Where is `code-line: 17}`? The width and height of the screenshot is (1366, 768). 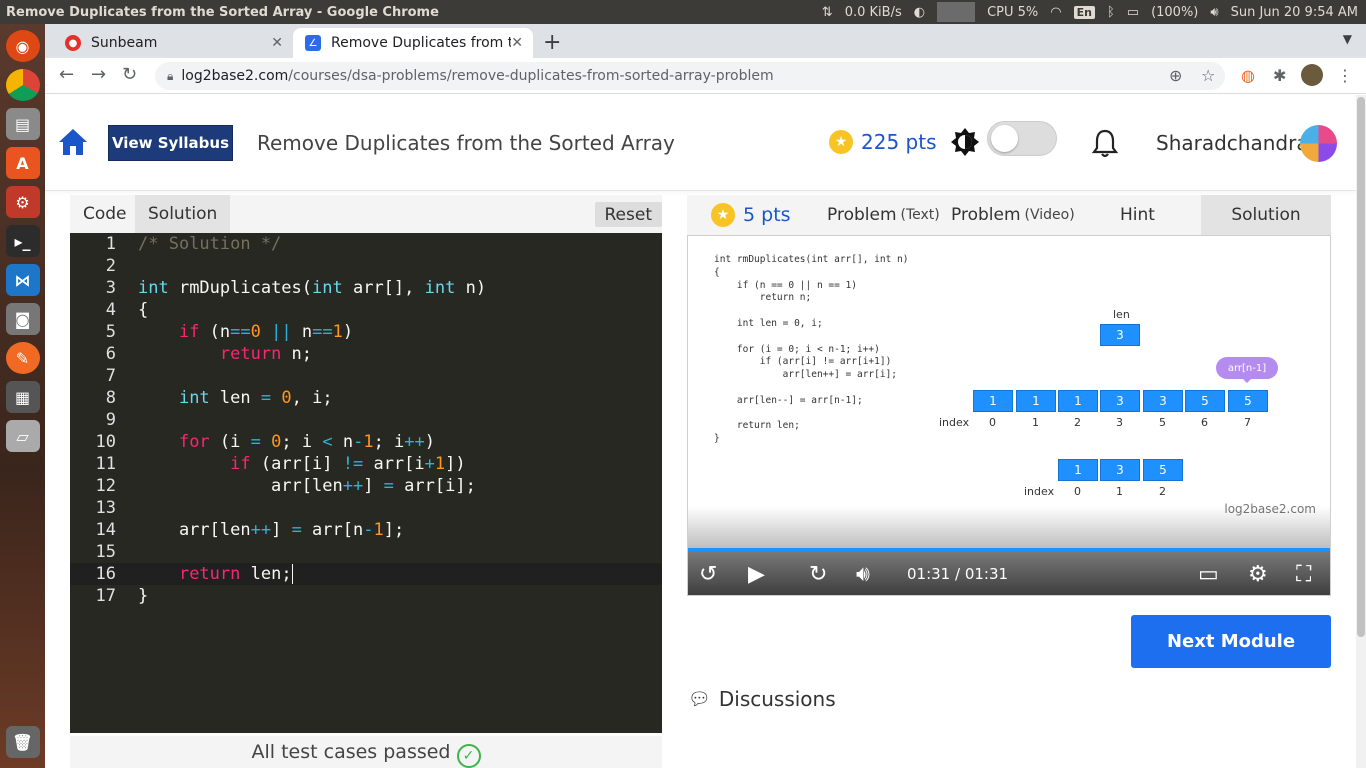 code-line: 17} is located at coordinates (366, 596).